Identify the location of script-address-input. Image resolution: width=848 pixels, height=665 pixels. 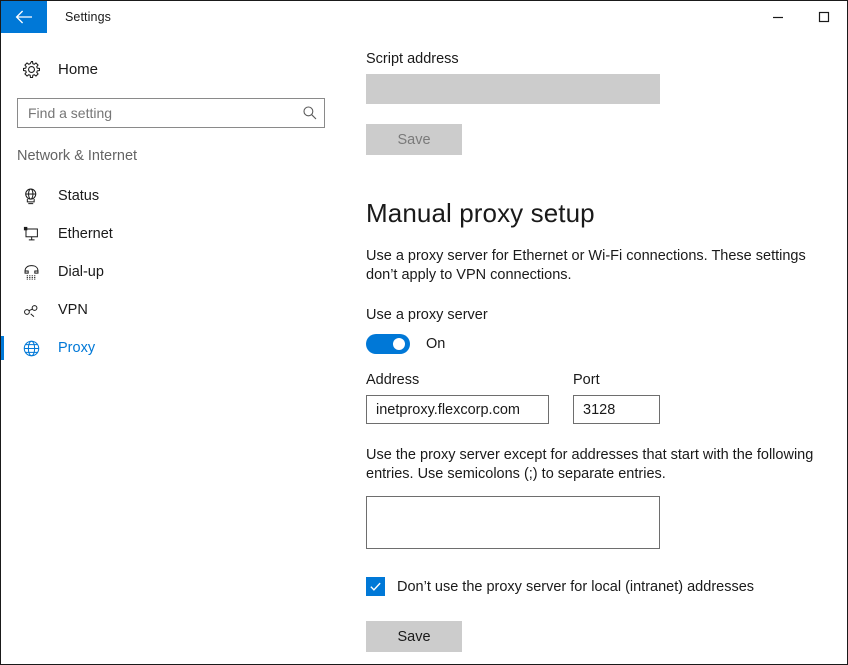
(513, 89).